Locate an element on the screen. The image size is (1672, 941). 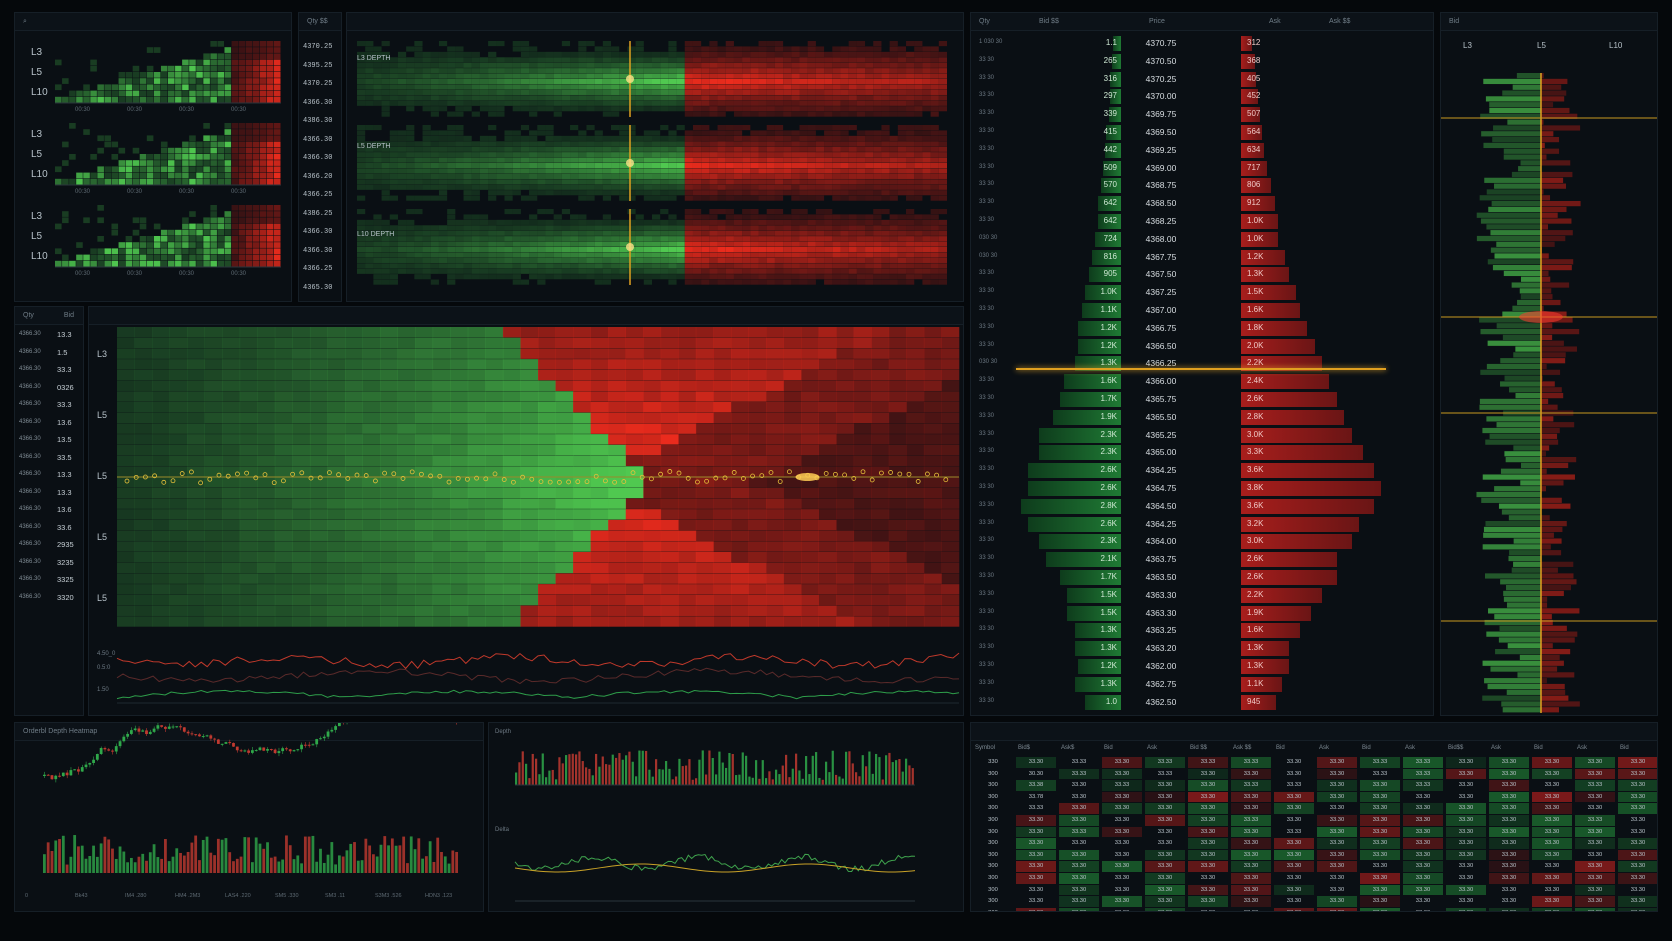
order-book-row: 33 30 1.1K 4367.00 1.6K is located at coordinates (1202, 310).